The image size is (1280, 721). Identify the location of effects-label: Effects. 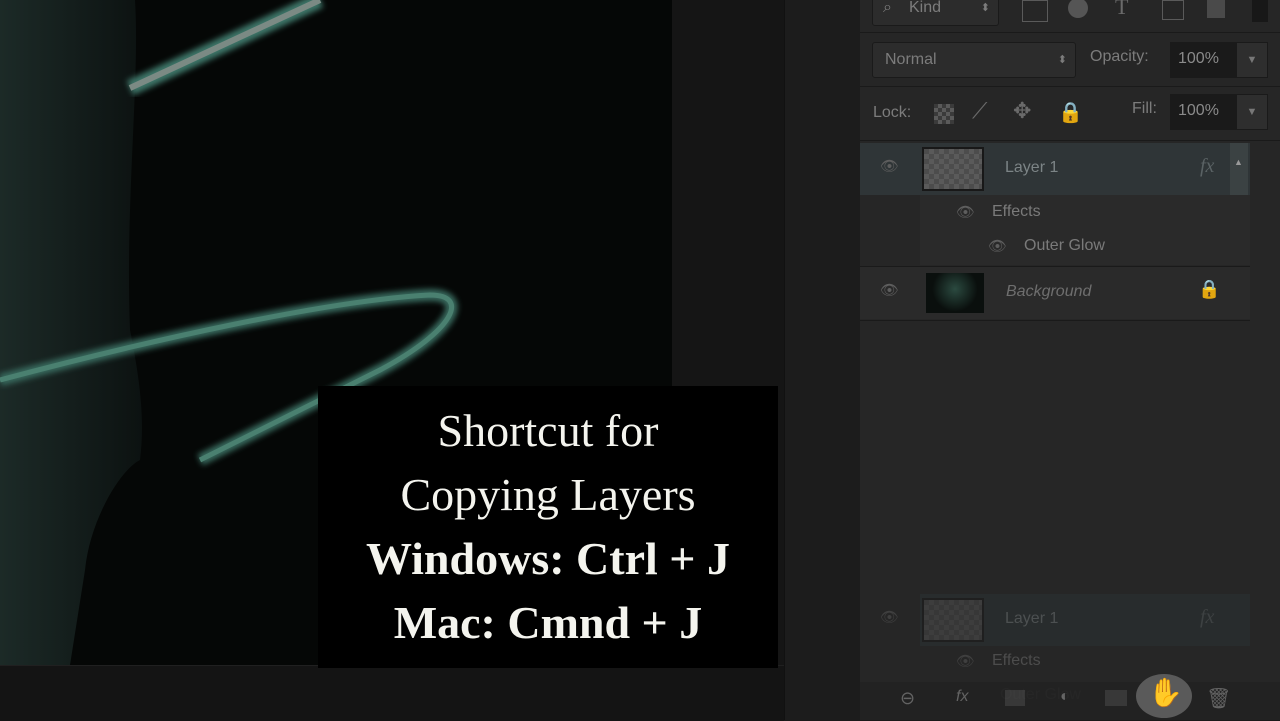
(1016, 211).